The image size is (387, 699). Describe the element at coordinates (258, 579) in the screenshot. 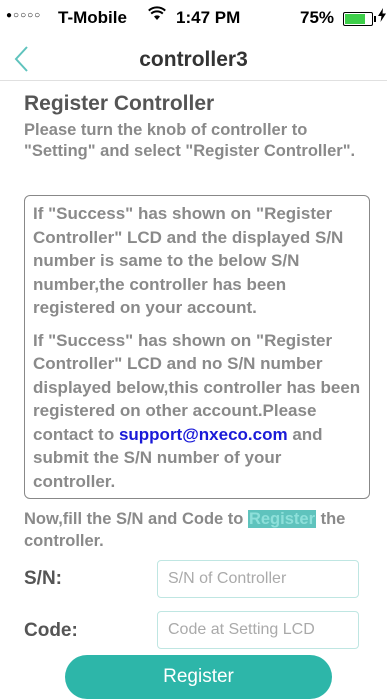

I see `sn-input` at that location.